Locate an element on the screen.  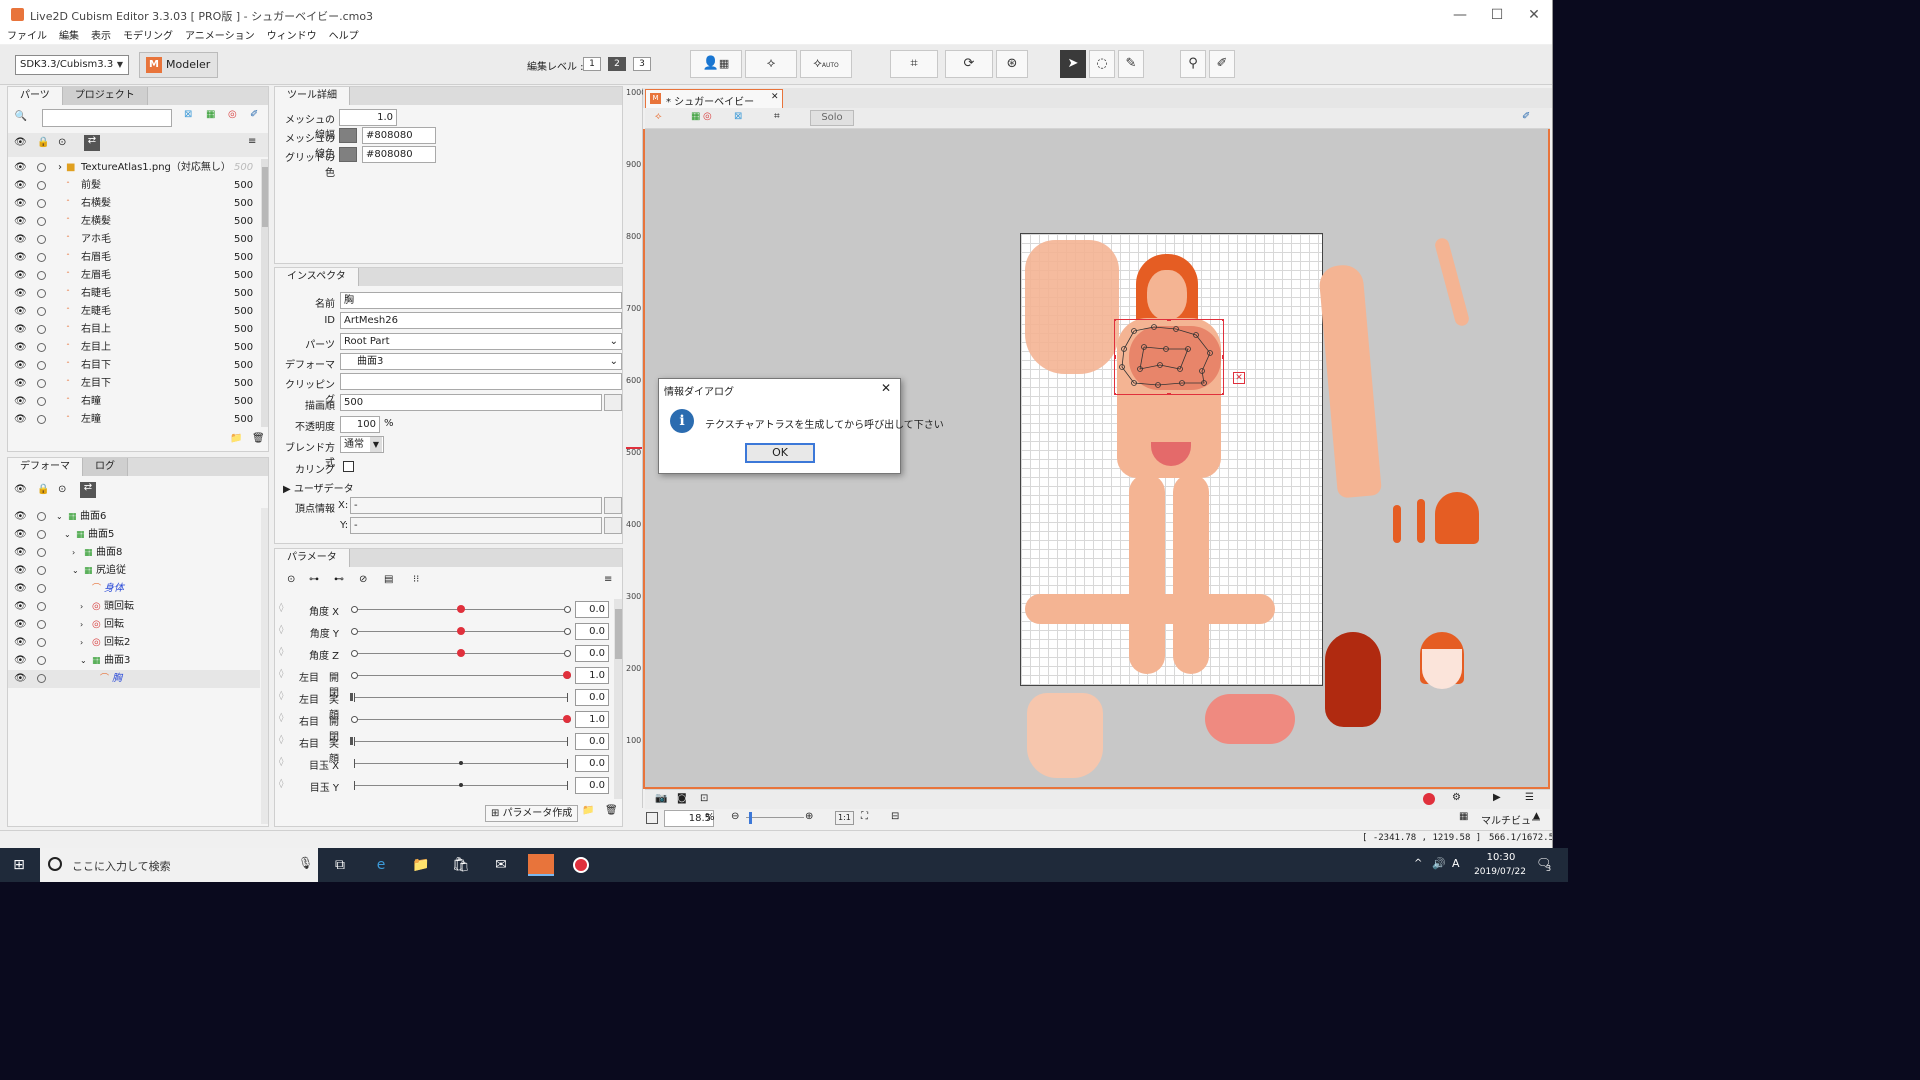
deformer-display-icon: ▦ is located at coordinates (695, 116).